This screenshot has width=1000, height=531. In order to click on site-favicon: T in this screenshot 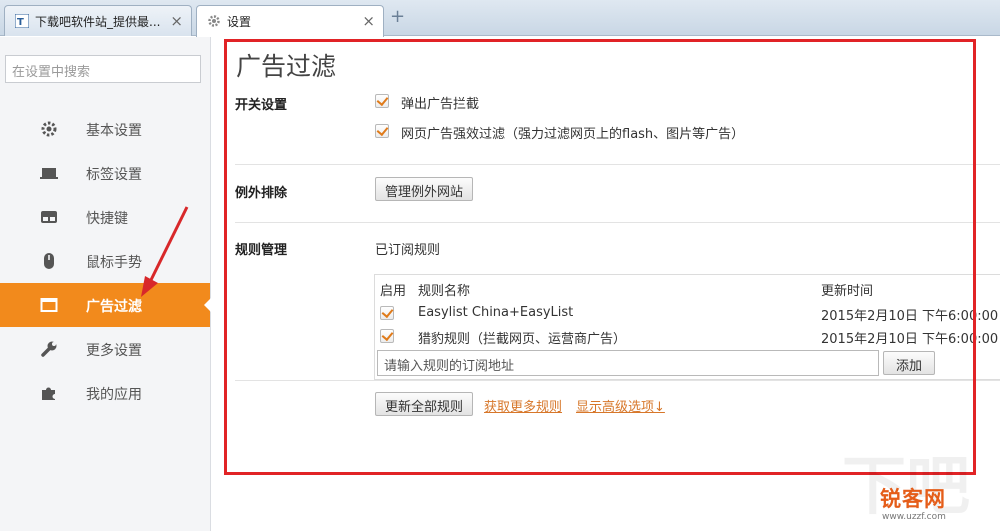, I will do `click(22, 21)`.